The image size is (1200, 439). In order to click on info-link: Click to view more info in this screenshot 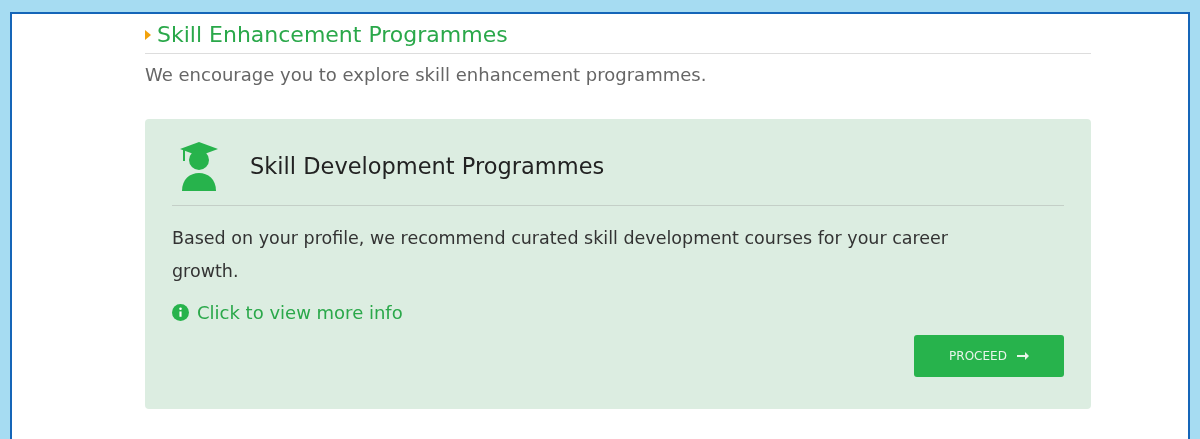, I will do `click(300, 312)`.